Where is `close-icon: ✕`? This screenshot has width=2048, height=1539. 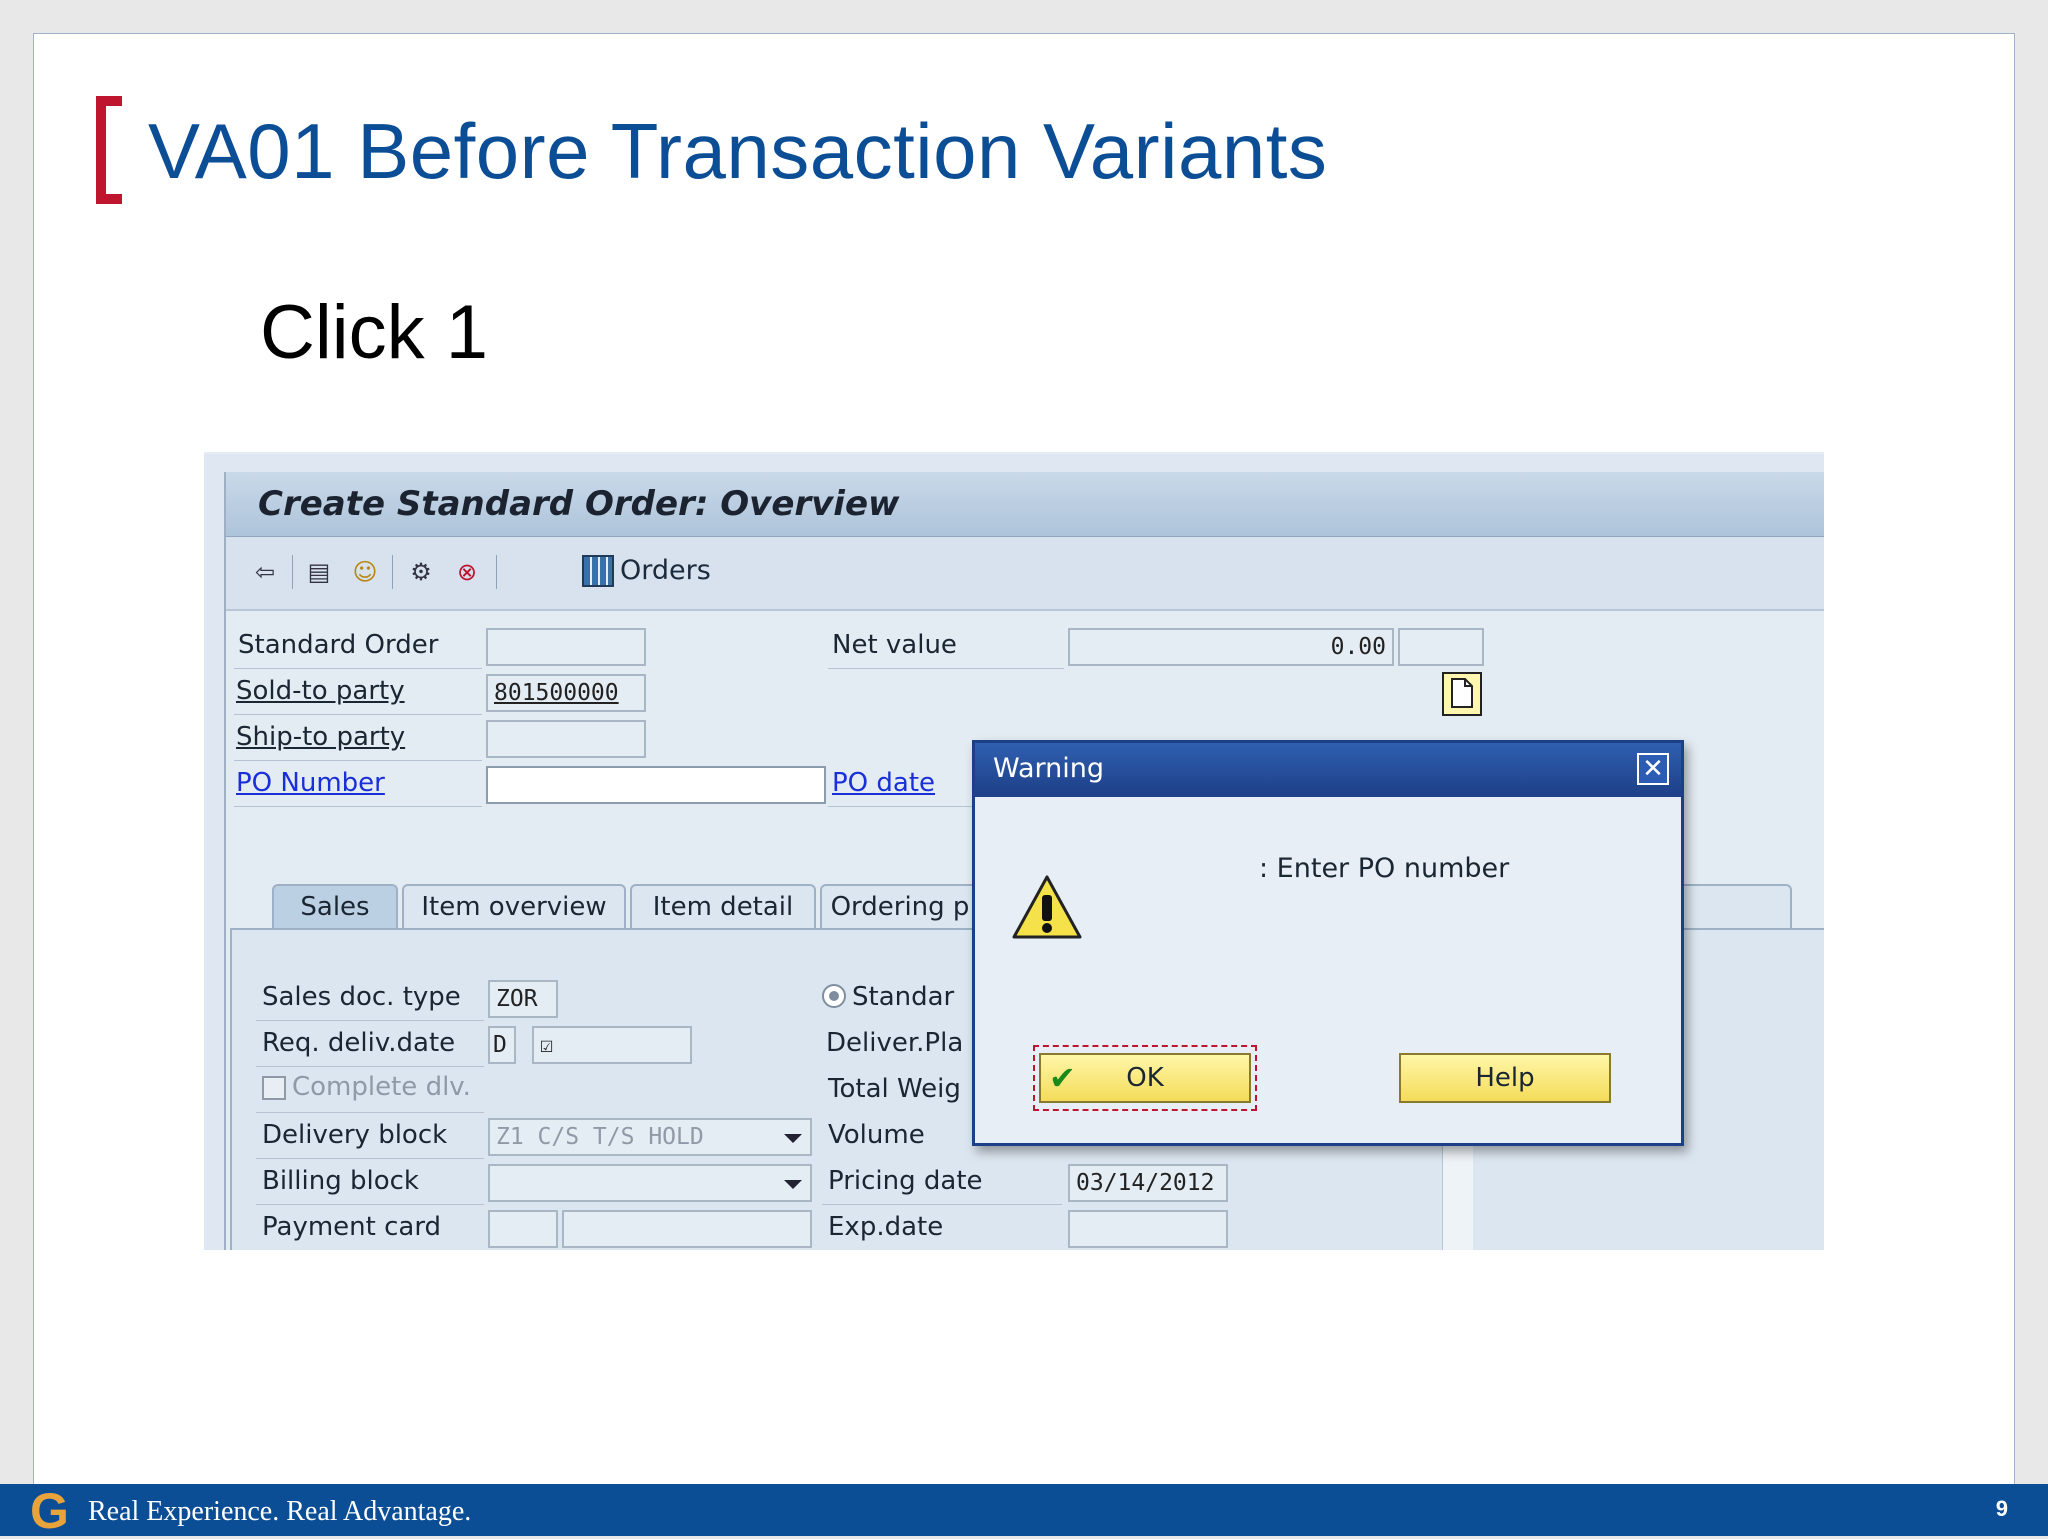
close-icon: ✕ is located at coordinates (1653, 769).